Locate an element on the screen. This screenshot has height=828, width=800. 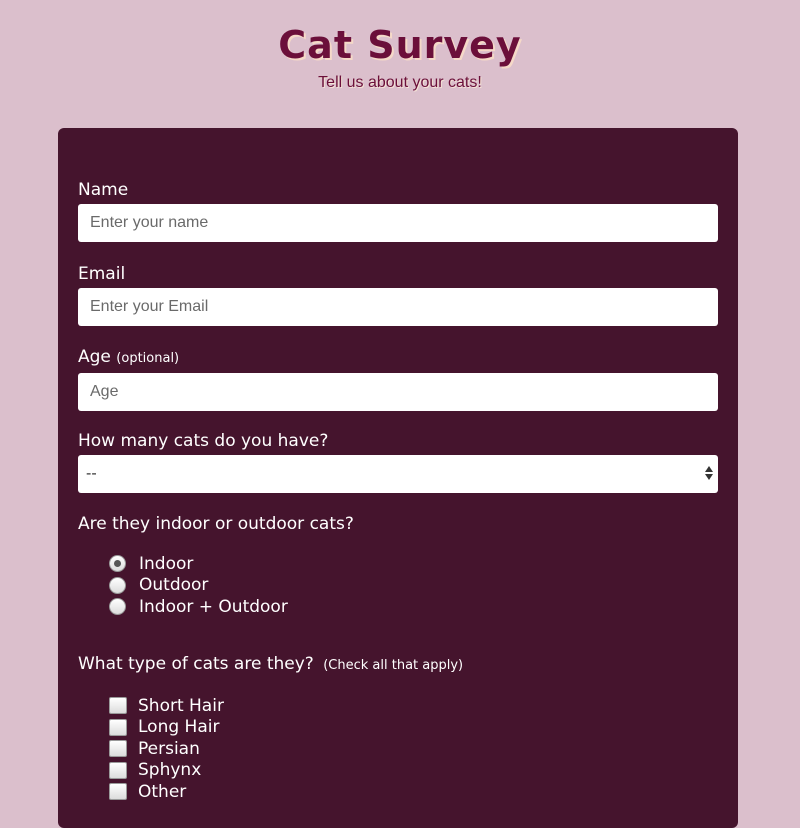
page-header: Cat Survey Tell us about your cats! is located at coordinates (400, 46).